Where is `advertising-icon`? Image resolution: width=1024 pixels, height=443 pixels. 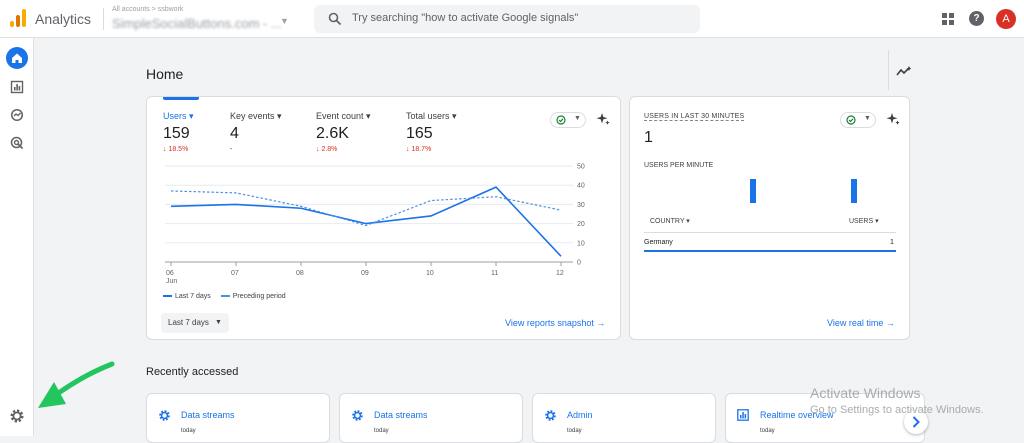
advertising-icon is located at coordinates (17, 143).